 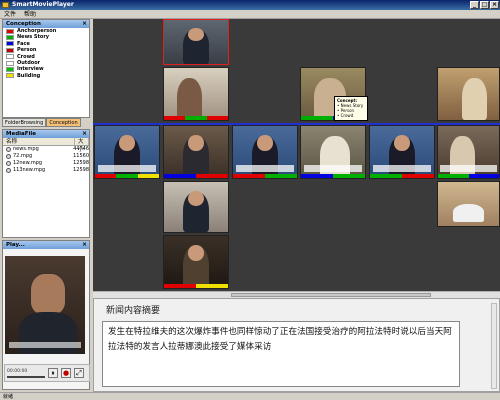 I want to click on mosaic-scrollbar, so click(x=296, y=294).